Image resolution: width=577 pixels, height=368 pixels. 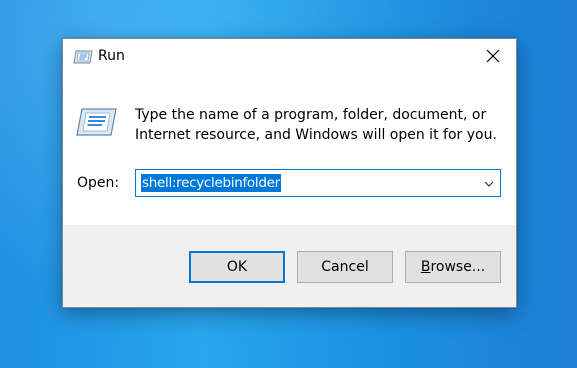 I want to click on open-input: shell:recyclebinfolder, so click(x=211, y=183).